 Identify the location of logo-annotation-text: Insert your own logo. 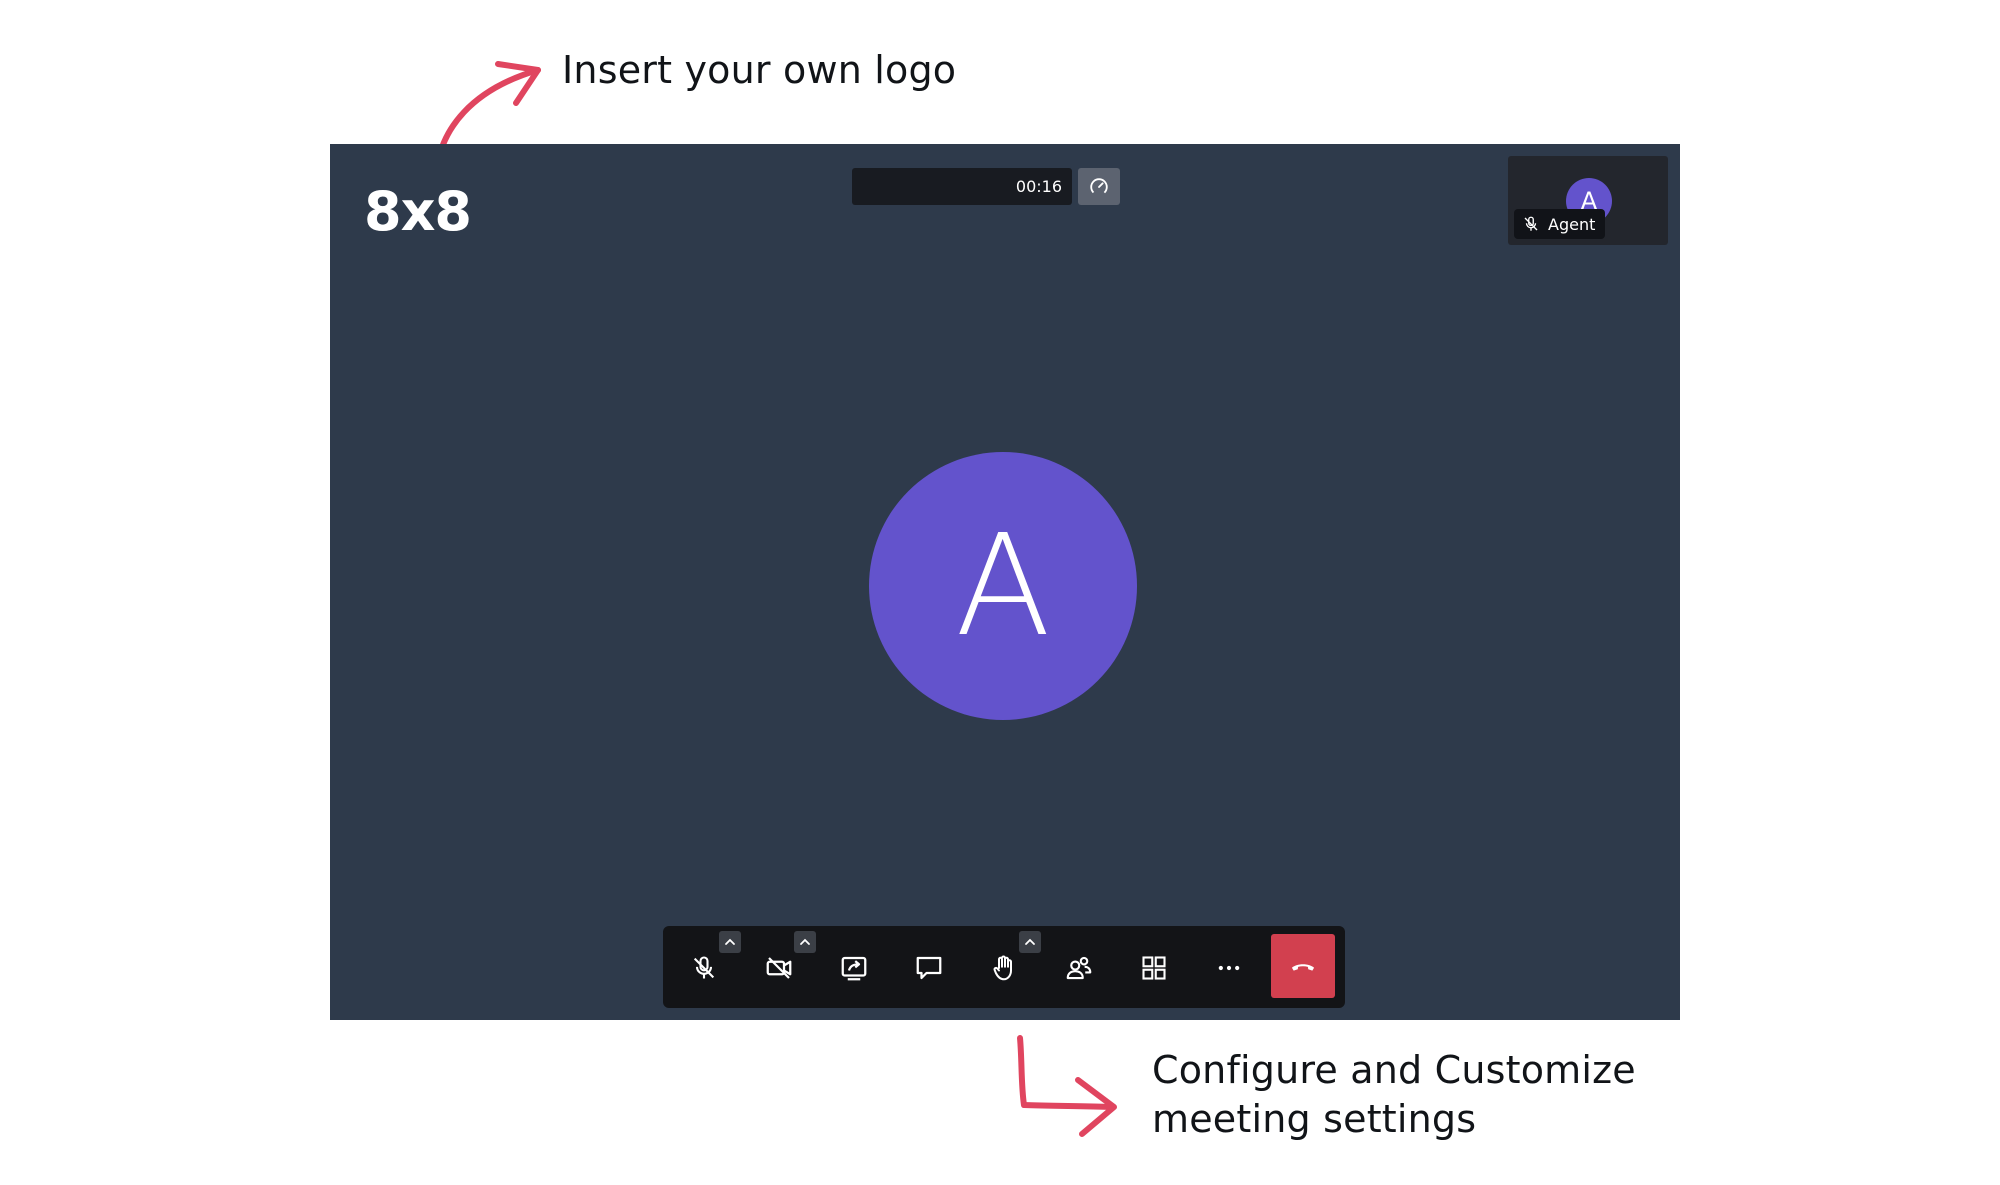
(759, 70).